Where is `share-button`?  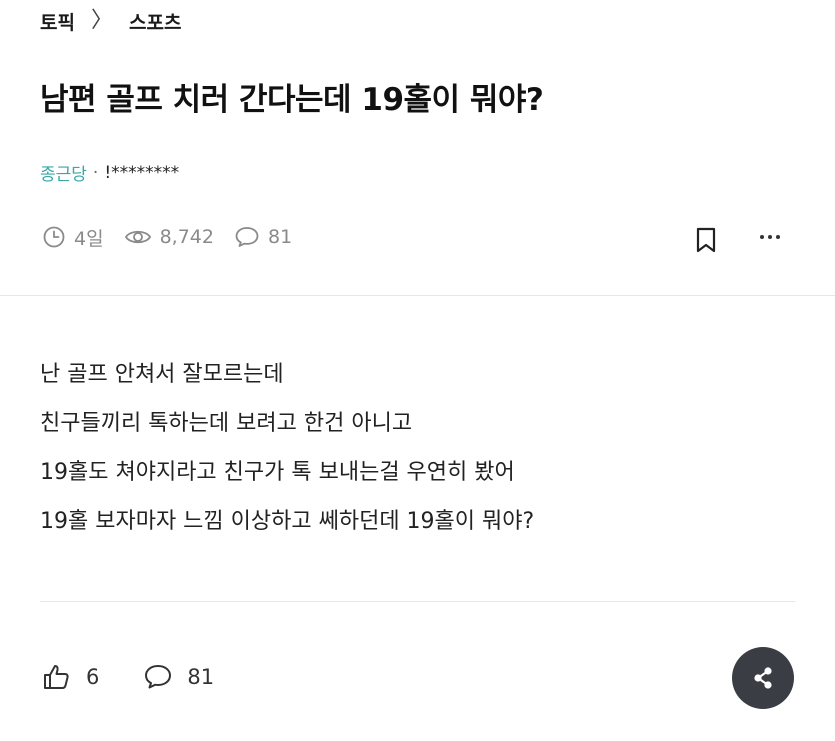
share-button is located at coordinates (763, 678).